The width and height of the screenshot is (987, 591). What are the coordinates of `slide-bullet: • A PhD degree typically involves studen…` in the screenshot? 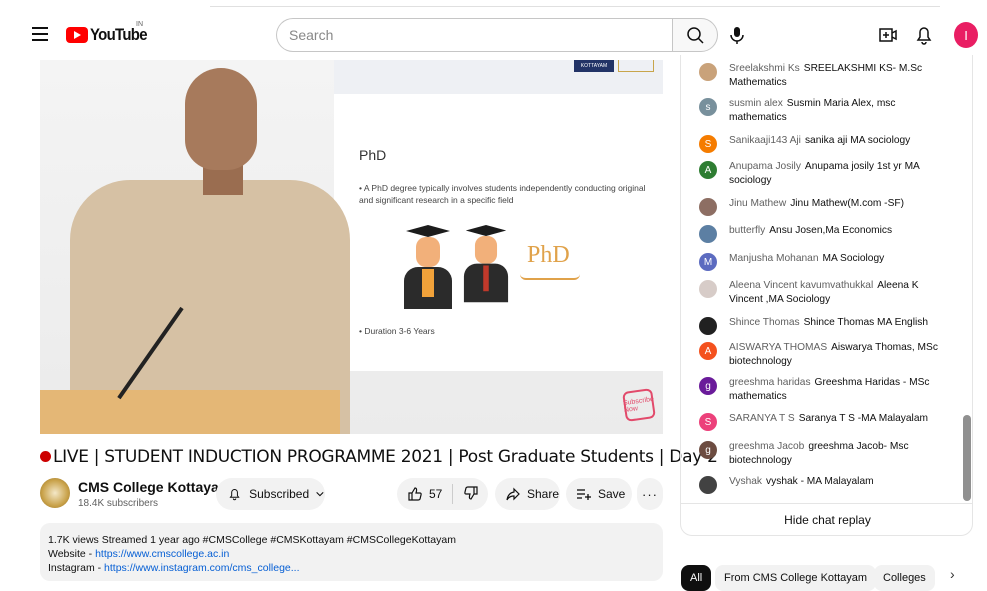 It's located at (502, 194).